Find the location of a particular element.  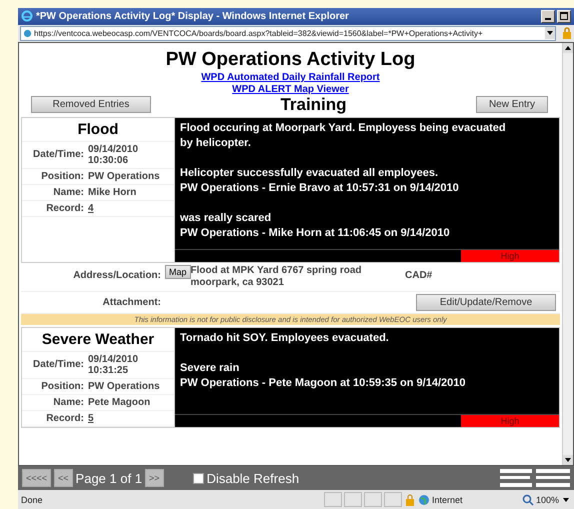

window-title: *PW Operations Activity Log* Display - Windows Internet Explorer is located at coordinates (193, 16).